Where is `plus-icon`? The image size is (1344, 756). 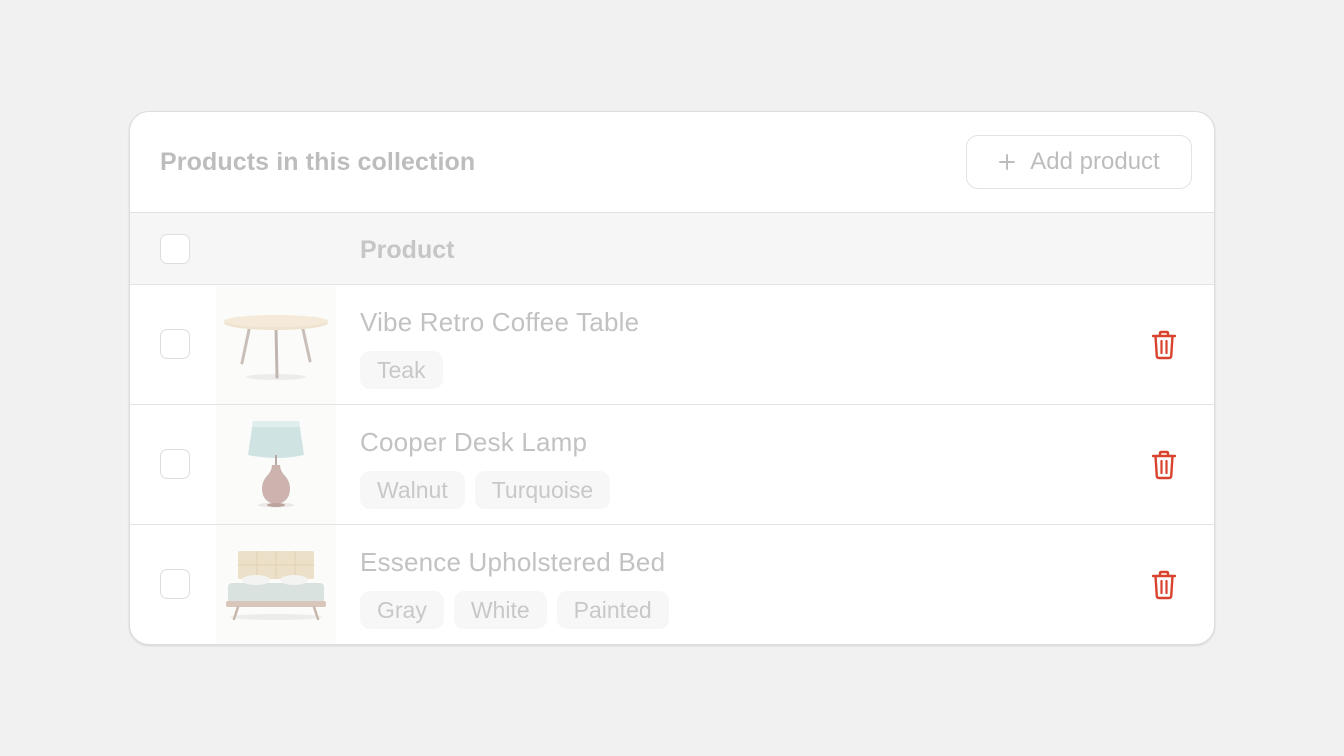
plus-icon is located at coordinates (1007, 162).